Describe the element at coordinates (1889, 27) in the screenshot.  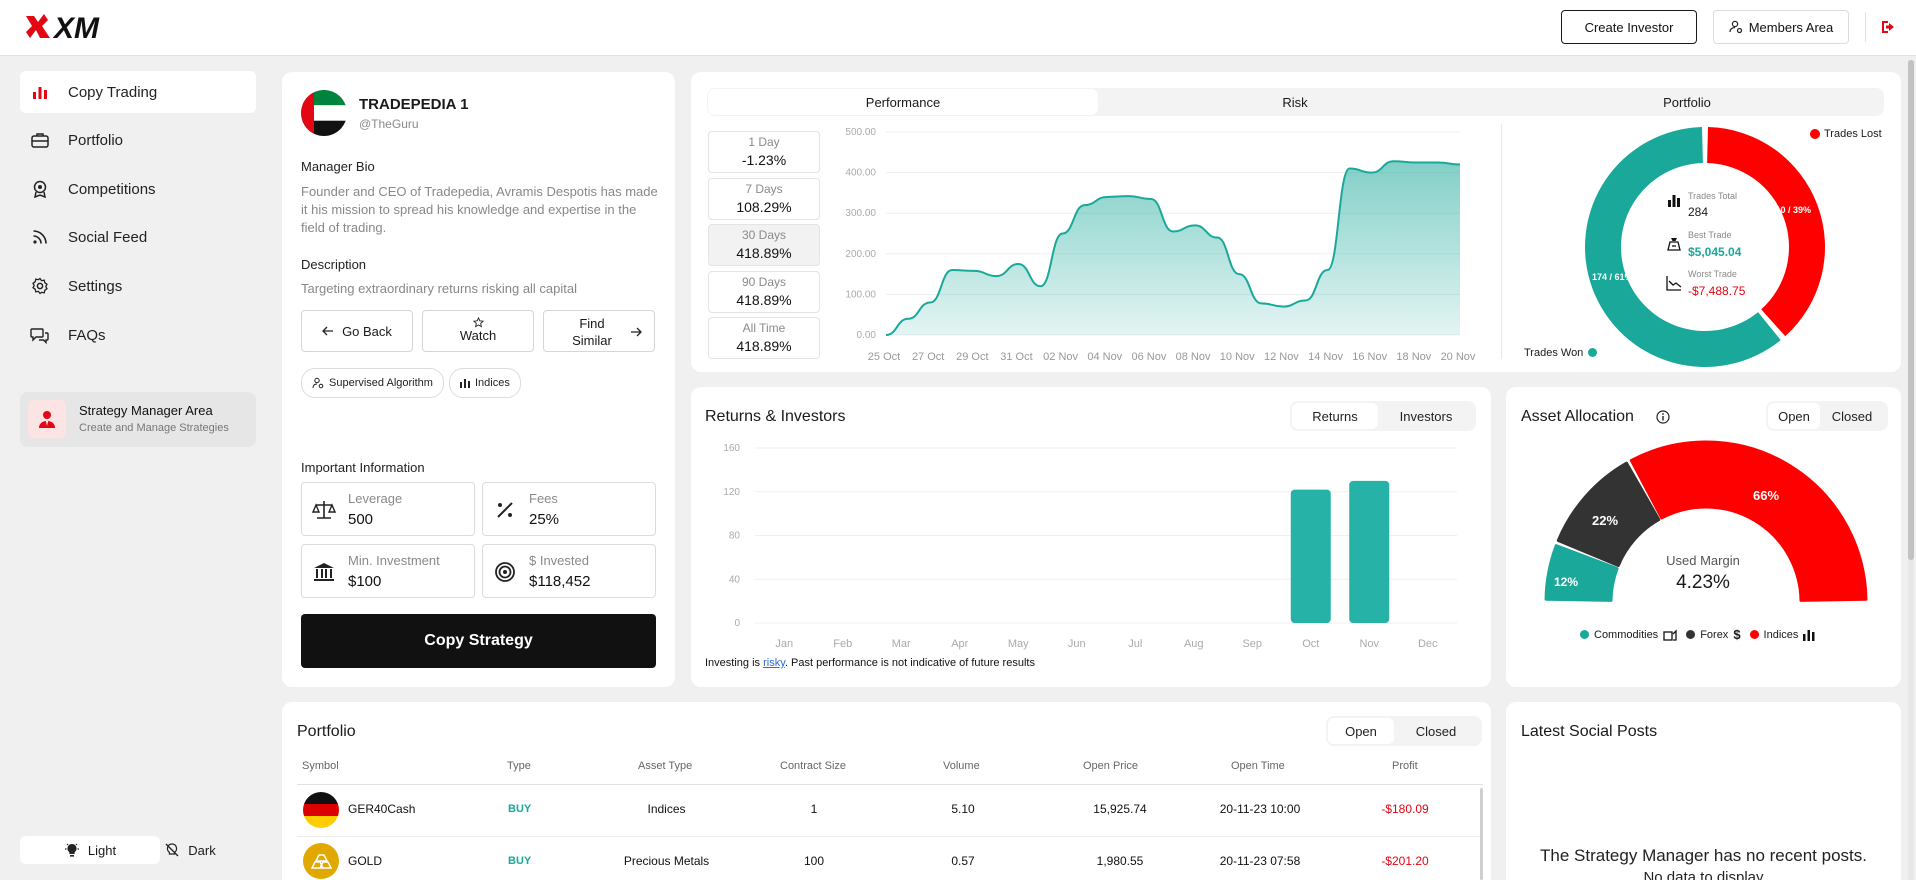
I see `logout-icon` at that location.